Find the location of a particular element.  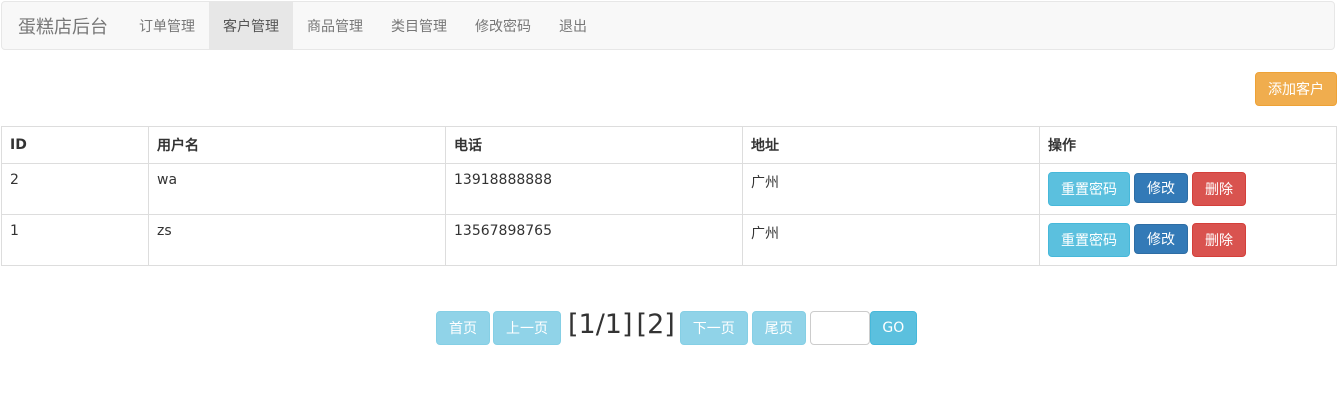

table-row: 2 wa 13918888888 广州 重置密码 修改 删除 is located at coordinates (669, 189).